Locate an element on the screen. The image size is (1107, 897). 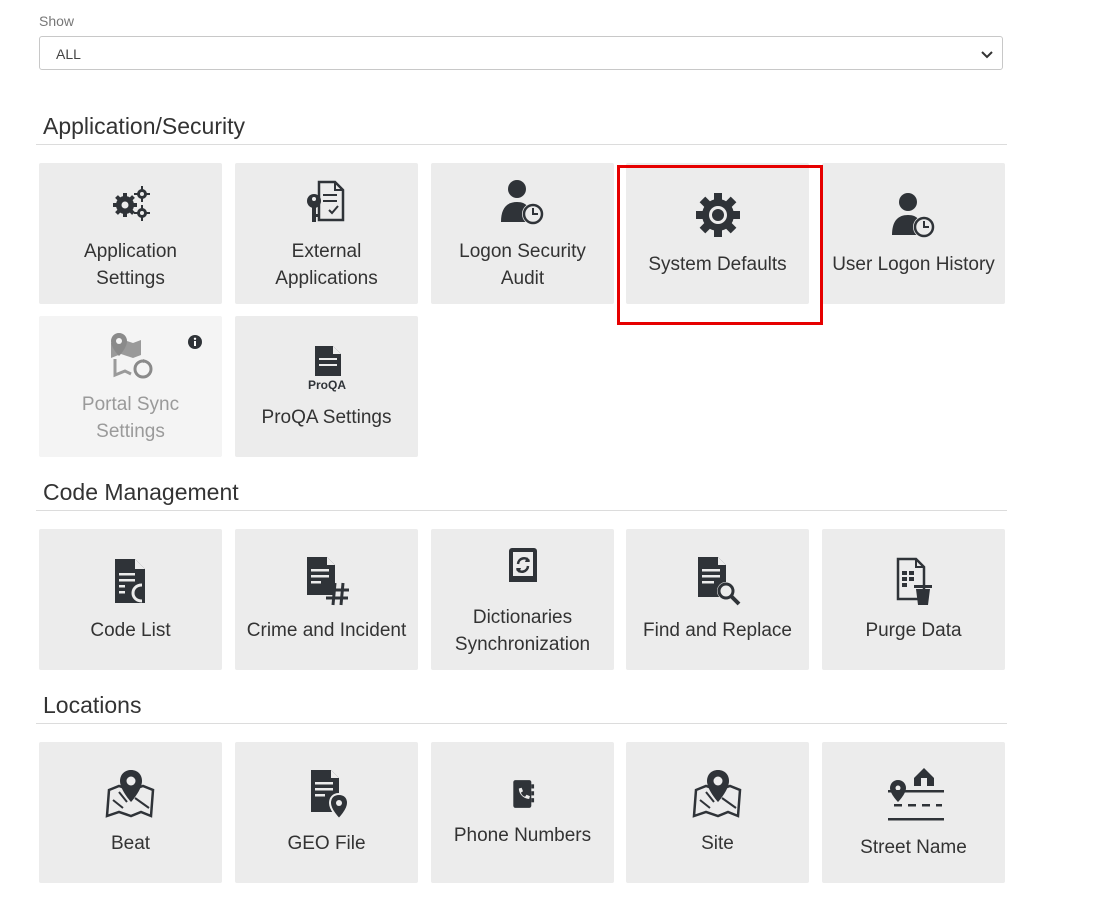
tile-portal-sync-settings: Portal Sync Settings is located at coordinates (130, 386).